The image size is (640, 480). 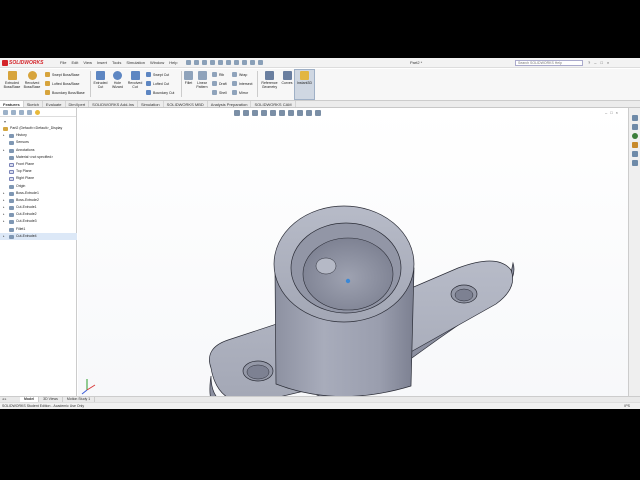 I want to click on rib-button: Rib, so click(x=218, y=74).